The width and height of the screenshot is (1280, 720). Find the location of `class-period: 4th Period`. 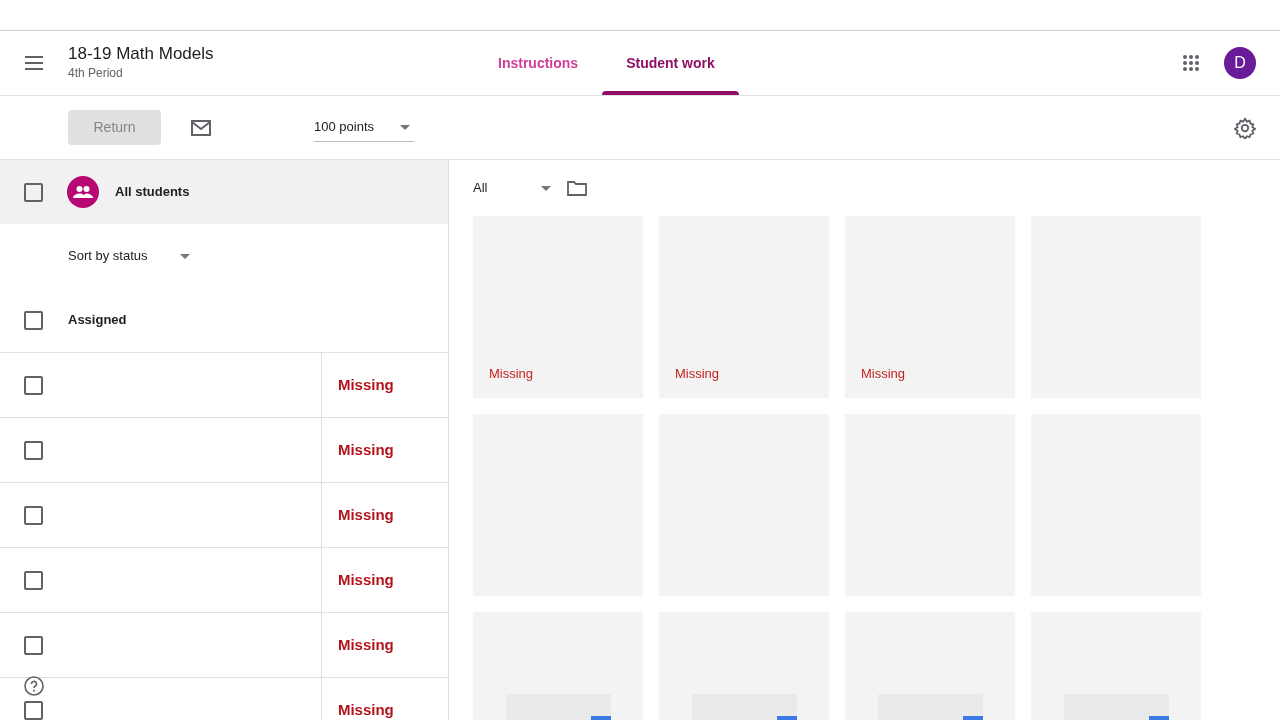

class-period: 4th Period is located at coordinates (96, 73).